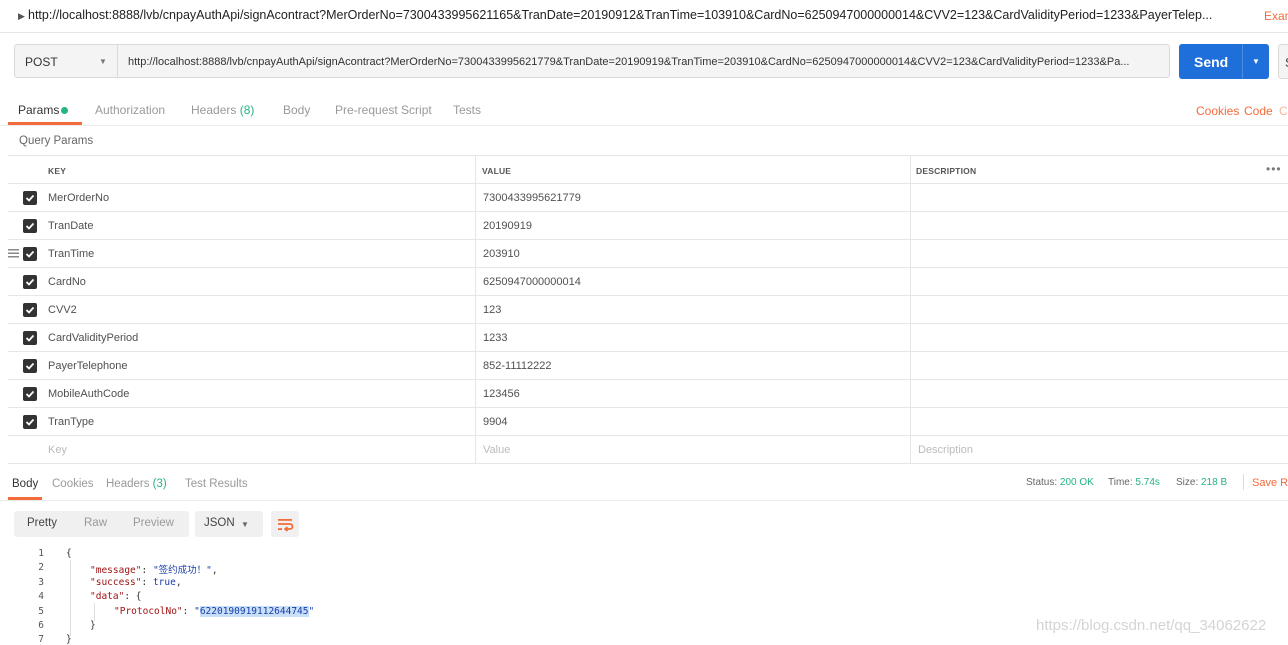  I want to click on headers-count-badge: (8), so click(247, 110).